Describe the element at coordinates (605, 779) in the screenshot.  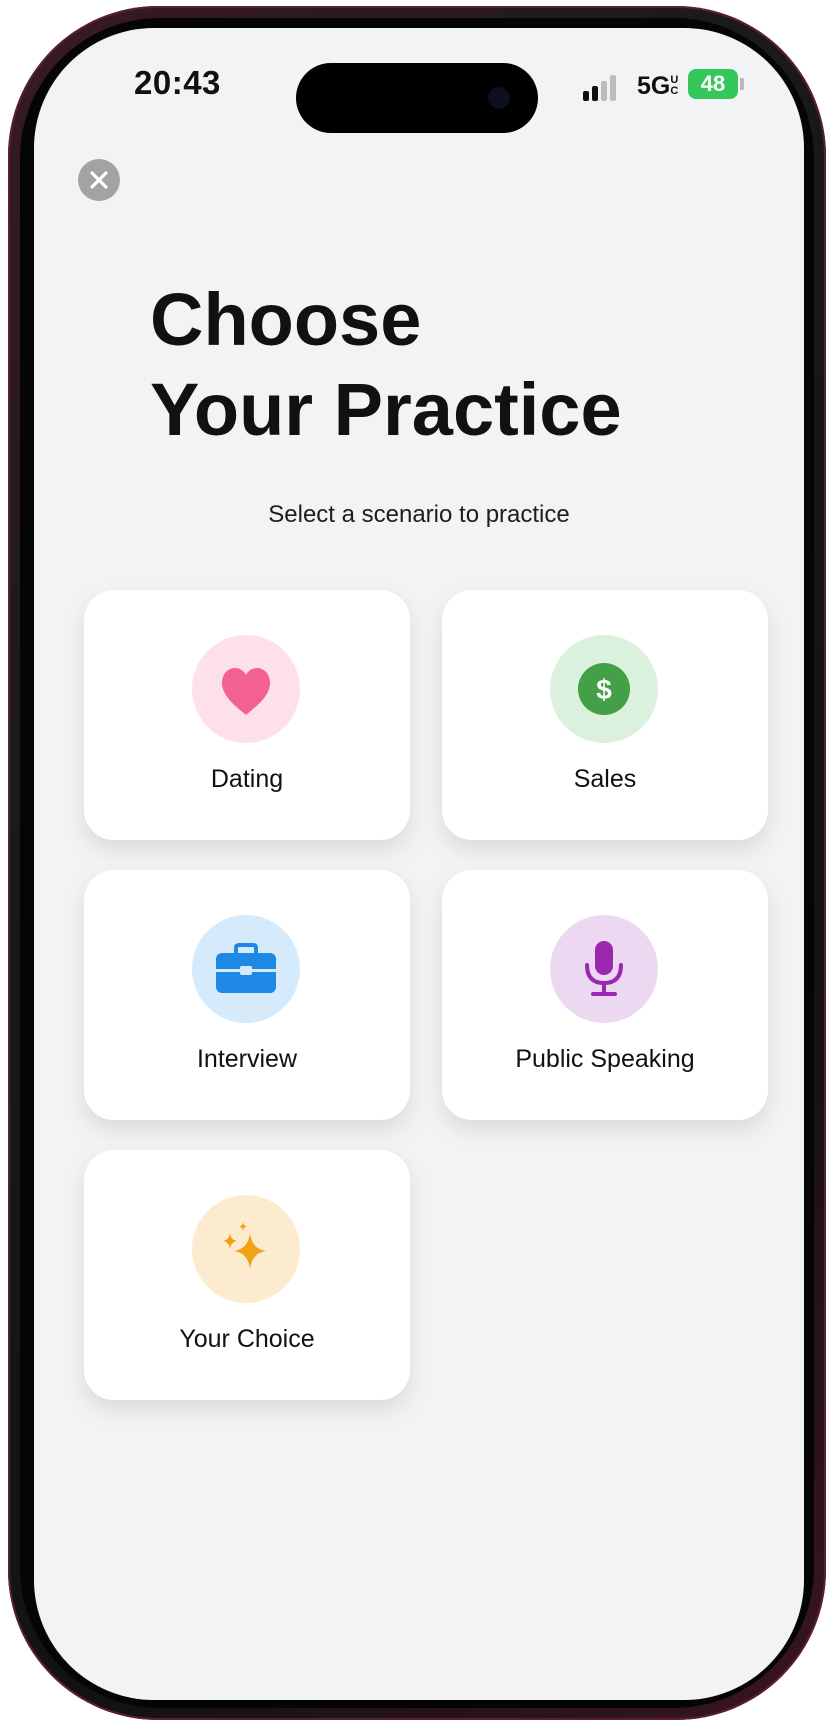
I see `scenario-label: Sales` at that location.